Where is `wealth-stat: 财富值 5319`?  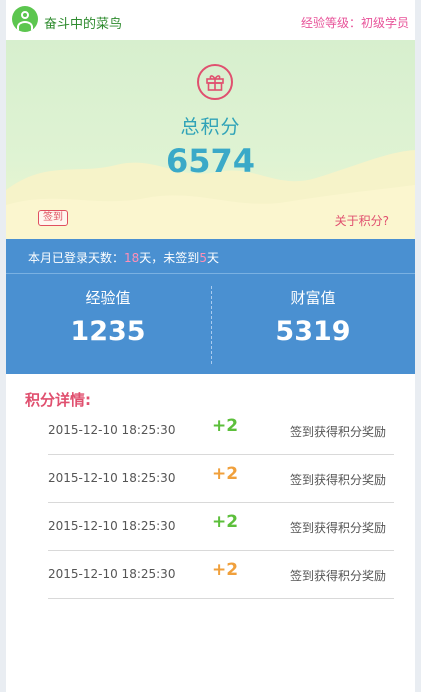
wealth-stat: 财富值 5319 is located at coordinates (313, 317).